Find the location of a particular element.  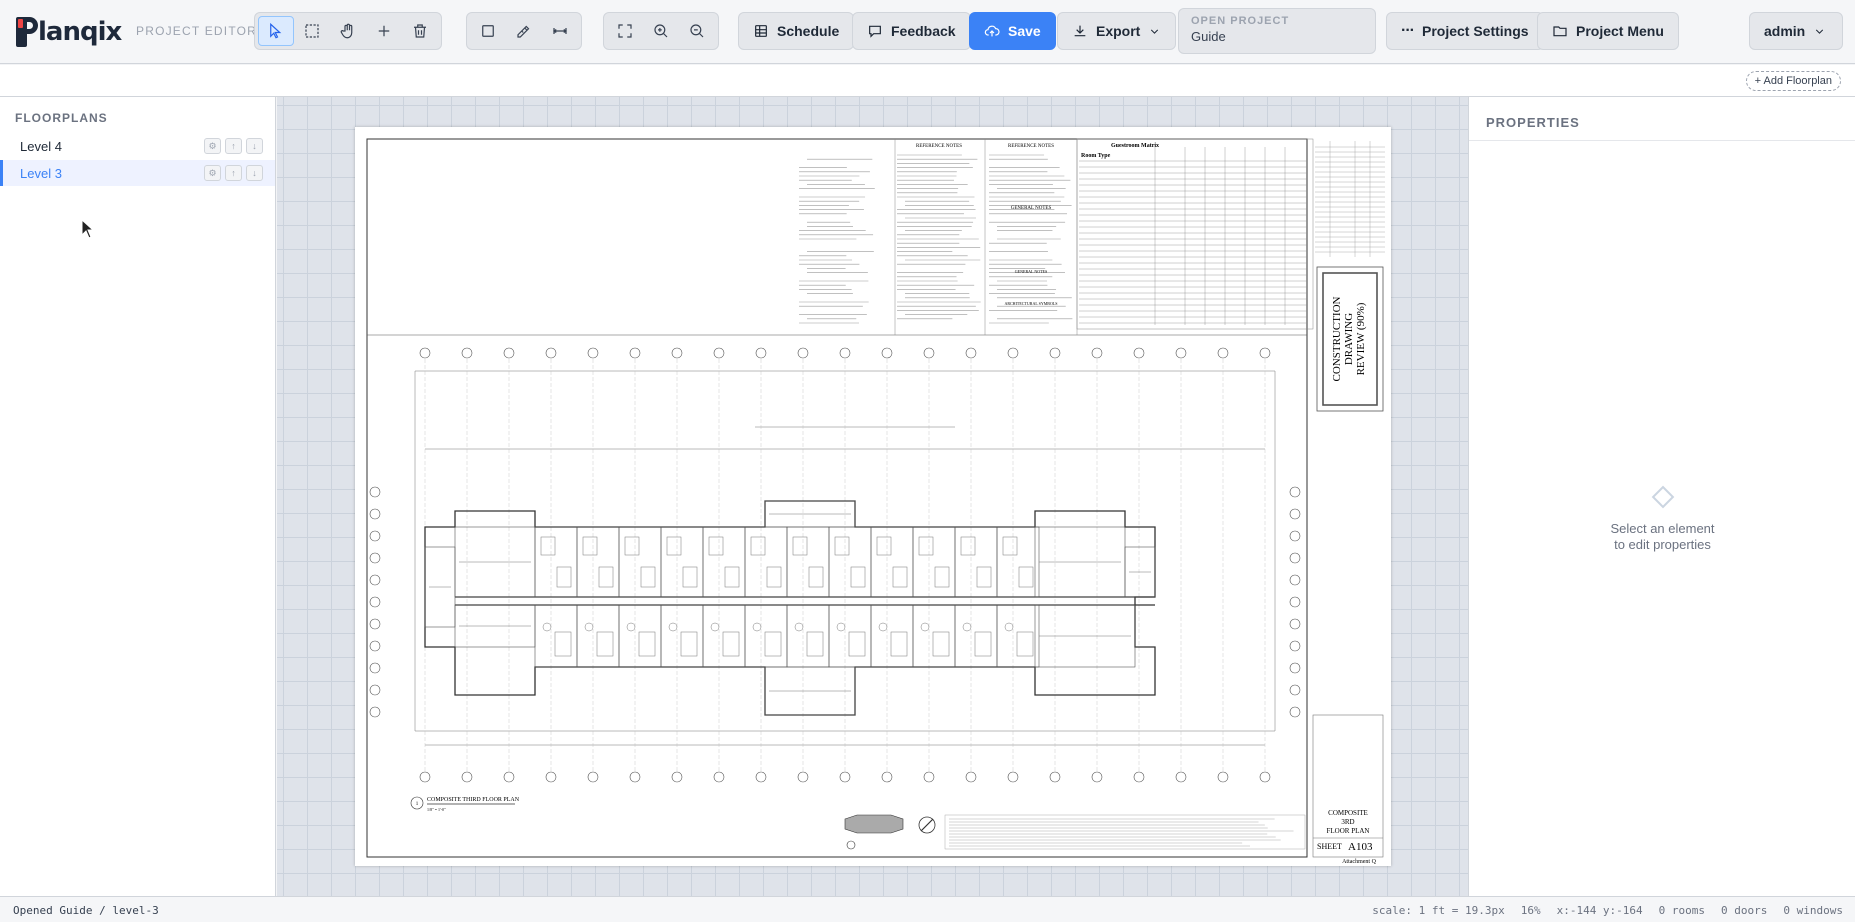

logo-text: lanqix is located at coordinates (79, 32).